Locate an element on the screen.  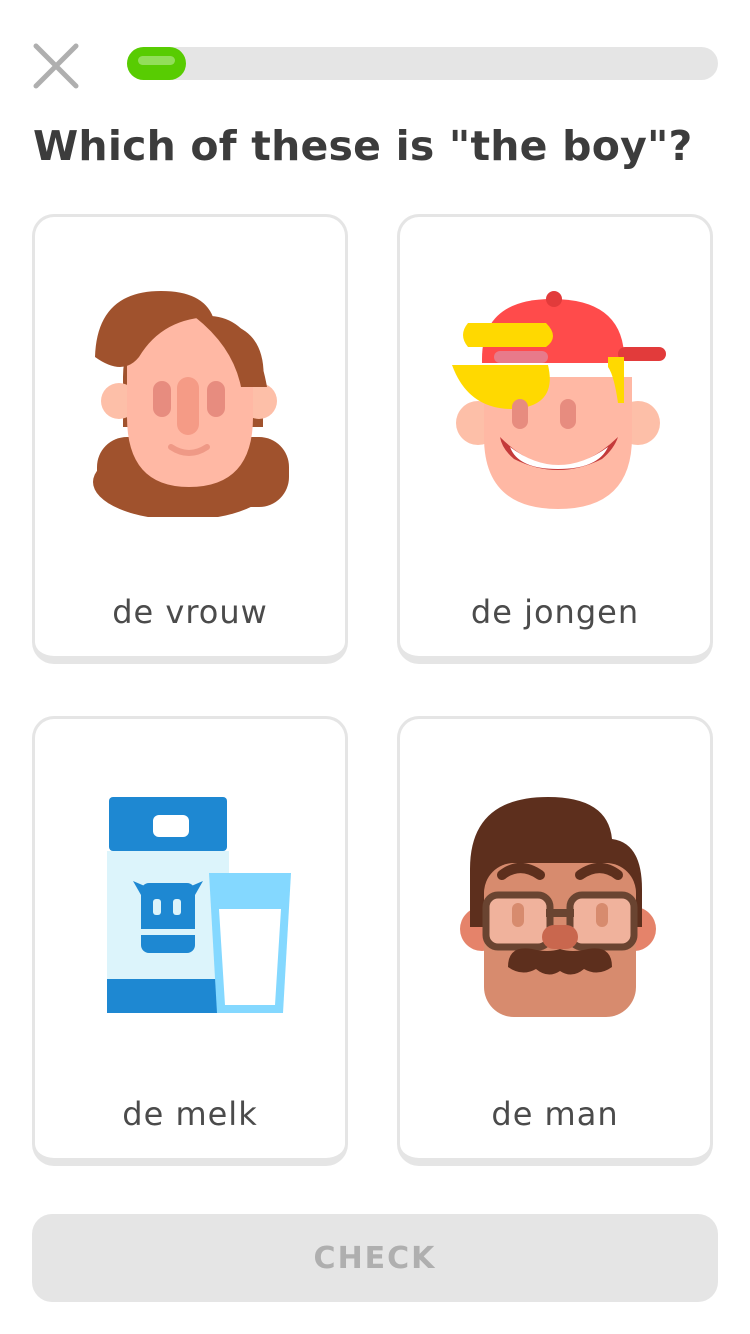
choice-card-milk: de melk is located at coordinates (190, 941).